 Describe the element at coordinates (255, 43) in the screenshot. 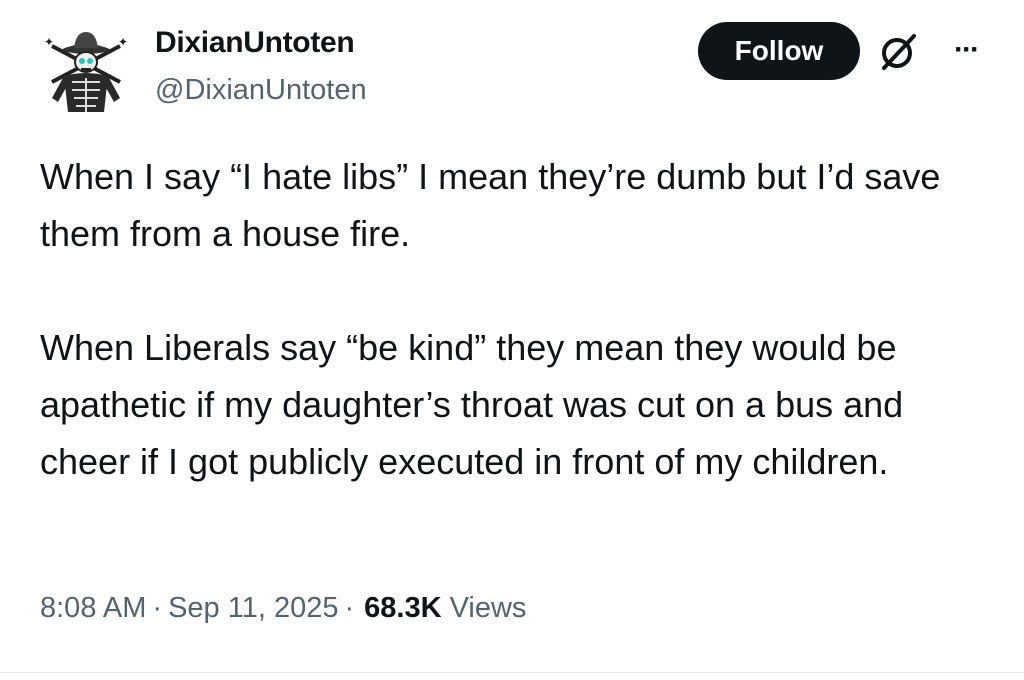

I see `display-name: DixianUntoten` at that location.